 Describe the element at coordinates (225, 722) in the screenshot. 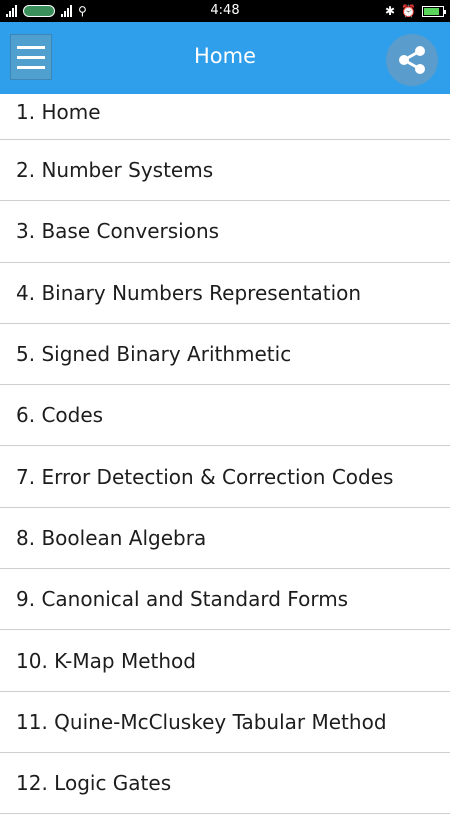

I see `list-item-quine-mccluskey: 11. Quine-McCluskey Tabular Method` at that location.